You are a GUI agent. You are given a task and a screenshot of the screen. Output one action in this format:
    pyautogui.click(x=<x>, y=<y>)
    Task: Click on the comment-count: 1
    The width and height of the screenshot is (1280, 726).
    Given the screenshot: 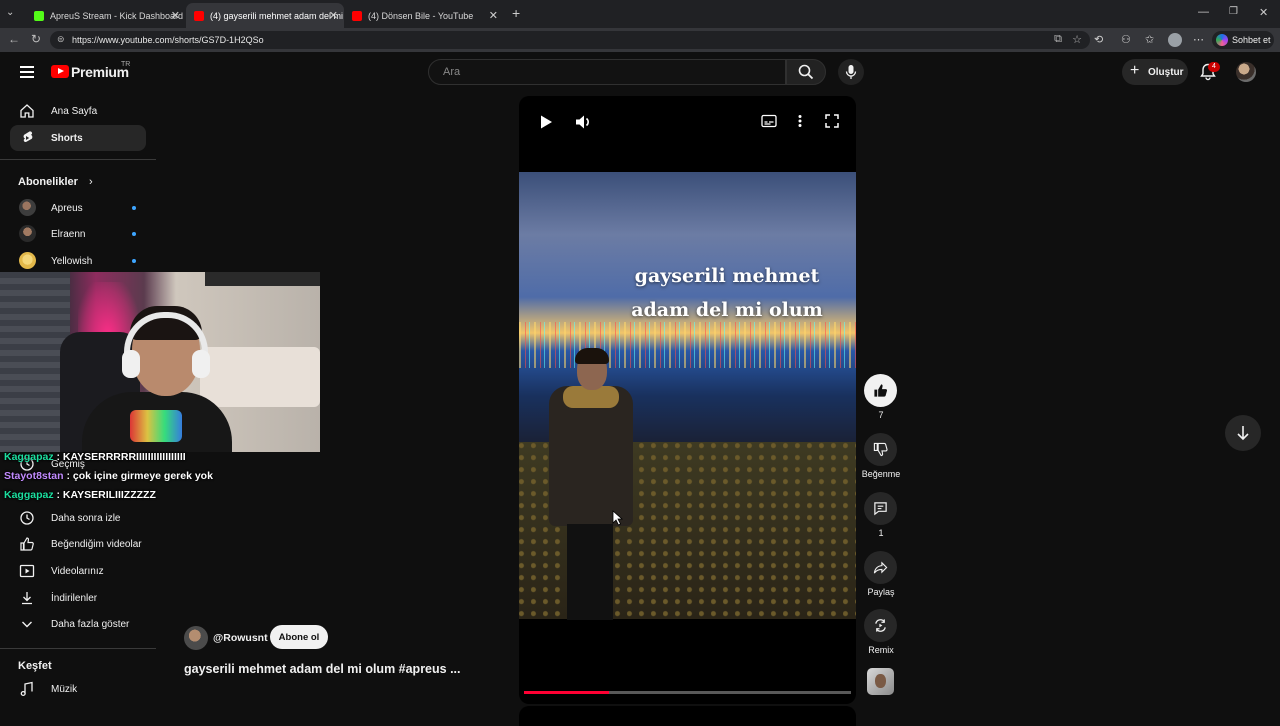 What is the action you would take?
    pyautogui.click(x=881, y=533)
    